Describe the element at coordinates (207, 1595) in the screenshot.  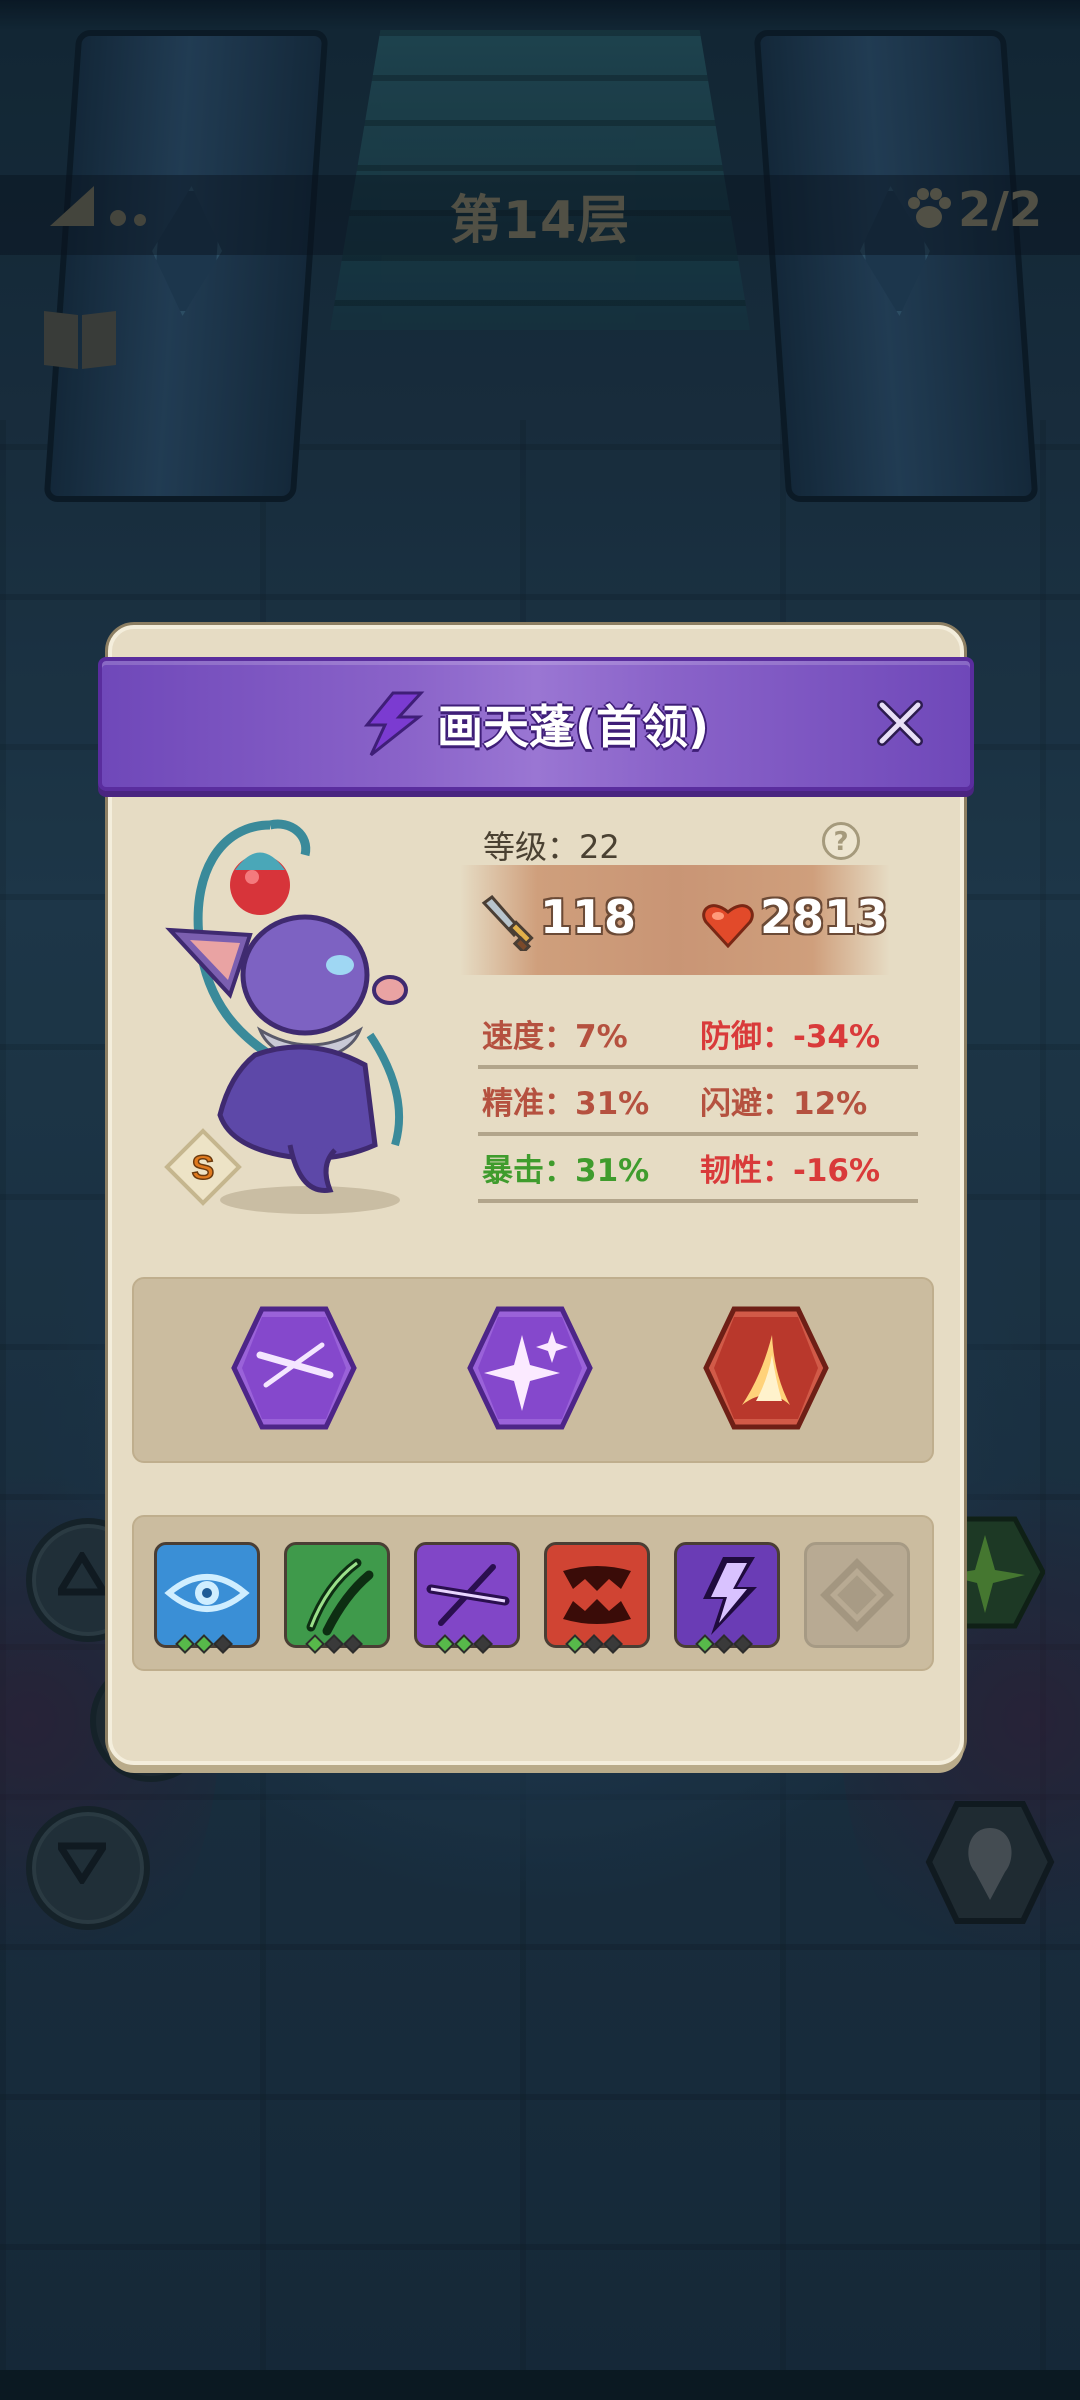
I see `eye-icon` at that location.